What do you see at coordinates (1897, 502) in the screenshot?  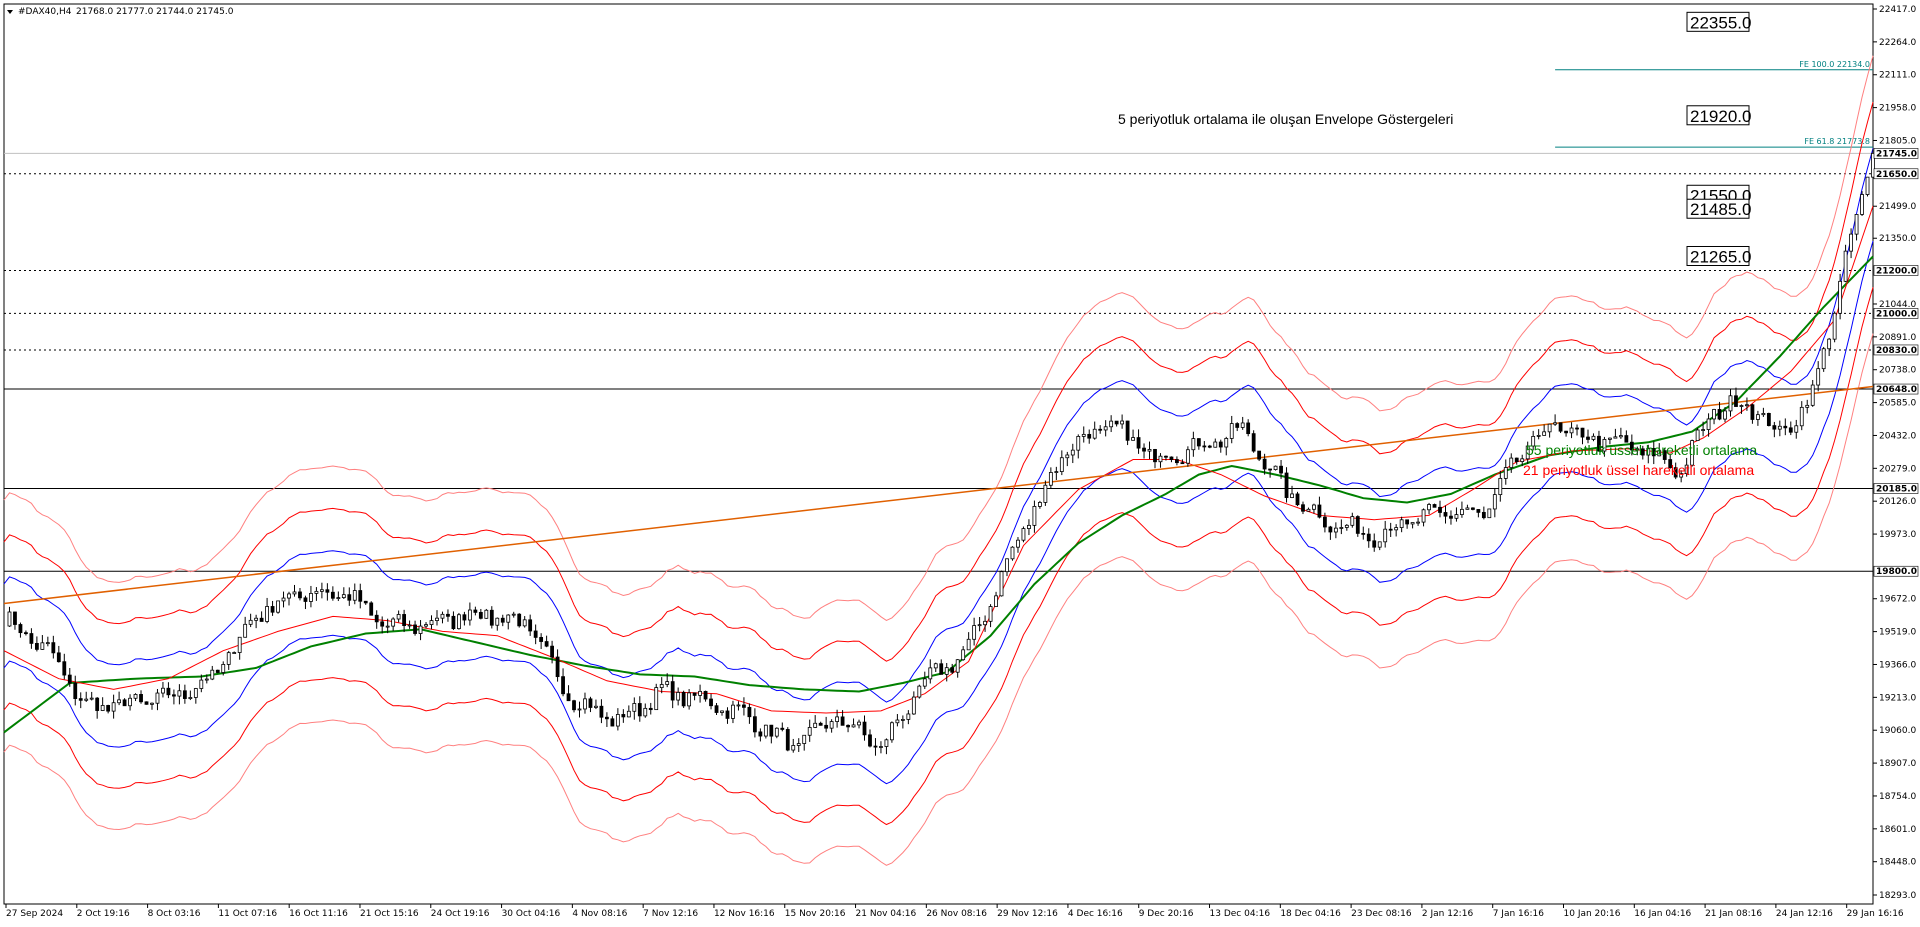 I see `y-tick-label: 20126.0` at bounding box center [1897, 502].